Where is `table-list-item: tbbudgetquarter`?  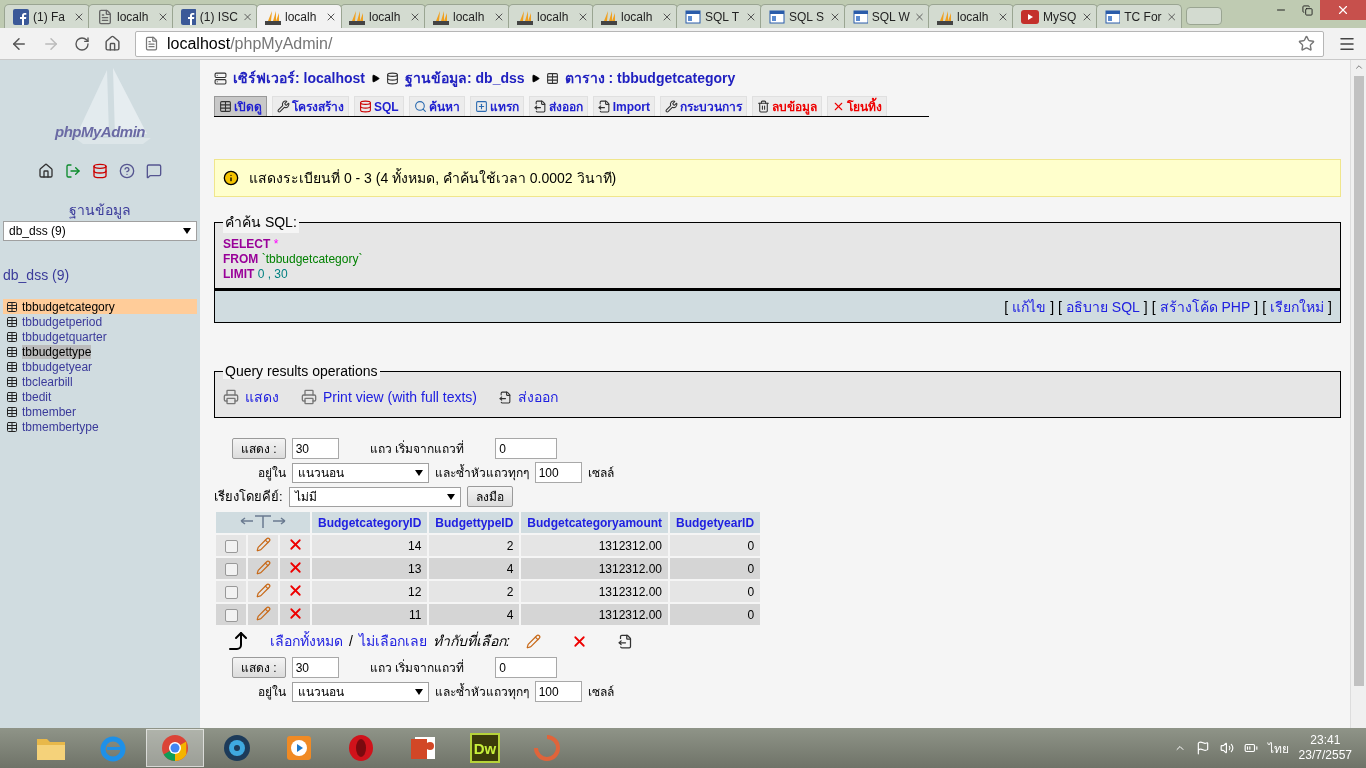
table-list-item: tbbudgetquarter is located at coordinates (100, 336).